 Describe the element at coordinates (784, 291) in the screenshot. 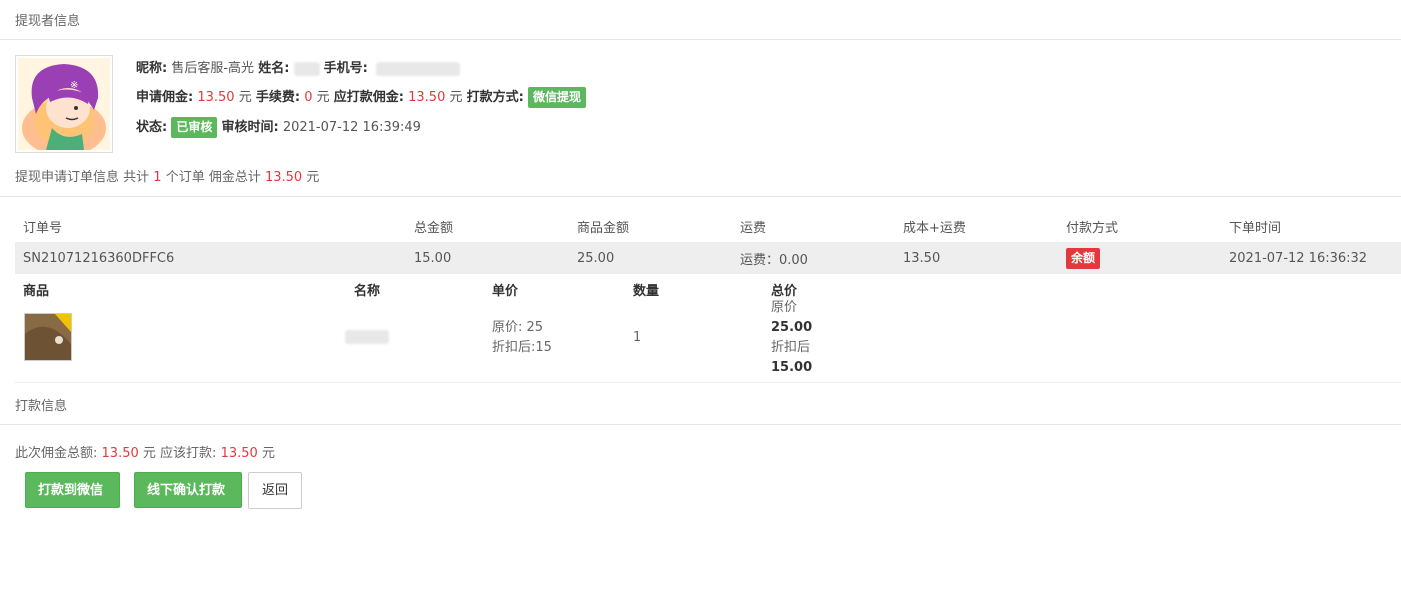

I see `goods-header-total: 总价` at that location.